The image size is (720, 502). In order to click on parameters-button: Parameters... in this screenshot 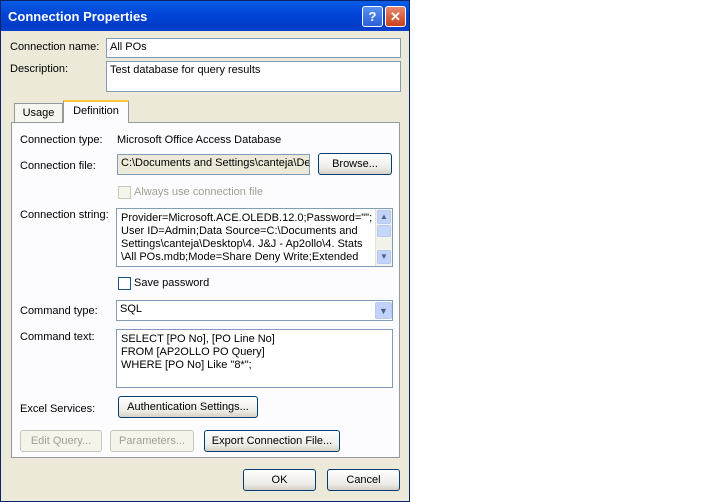, I will do `click(152, 441)`.